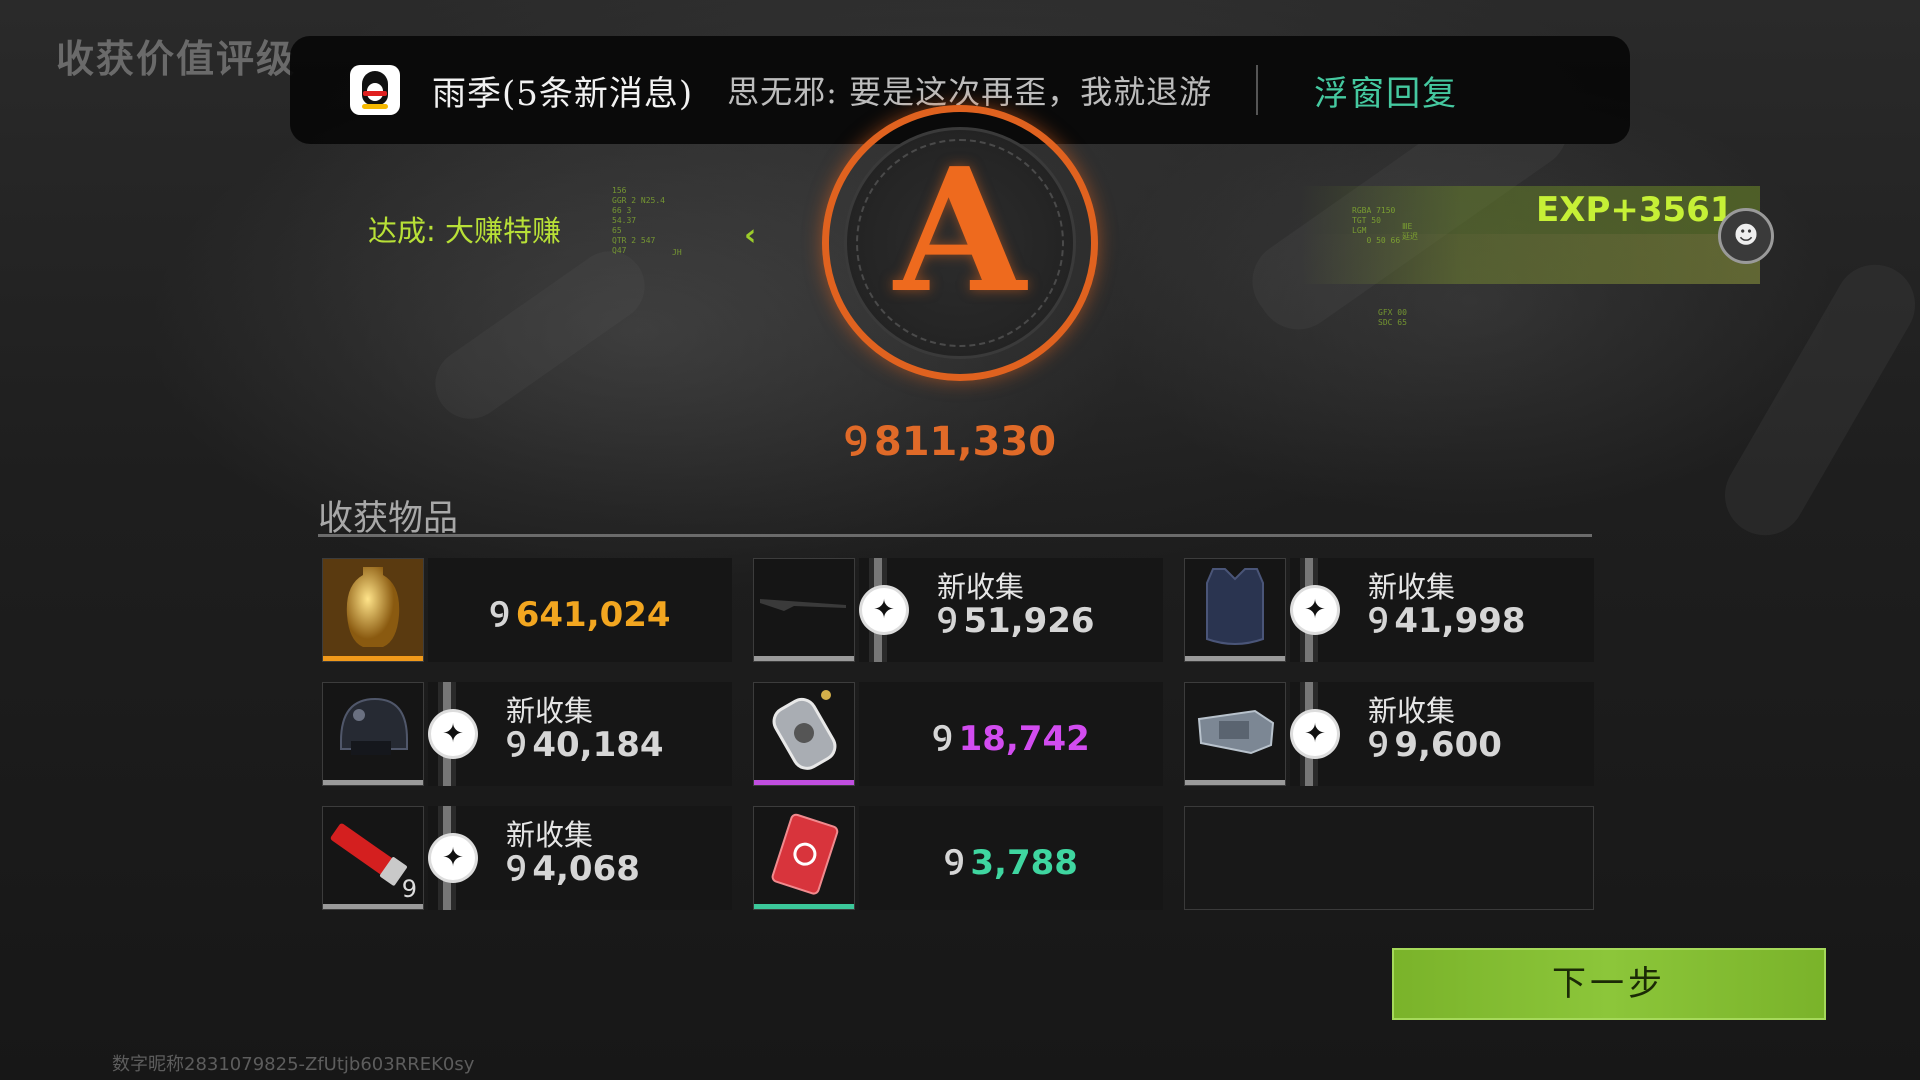 Image resolution: width=1920 pixels, height=1080 pixels. I want to click on next-step-button: 下一步, so click(1609, 984).